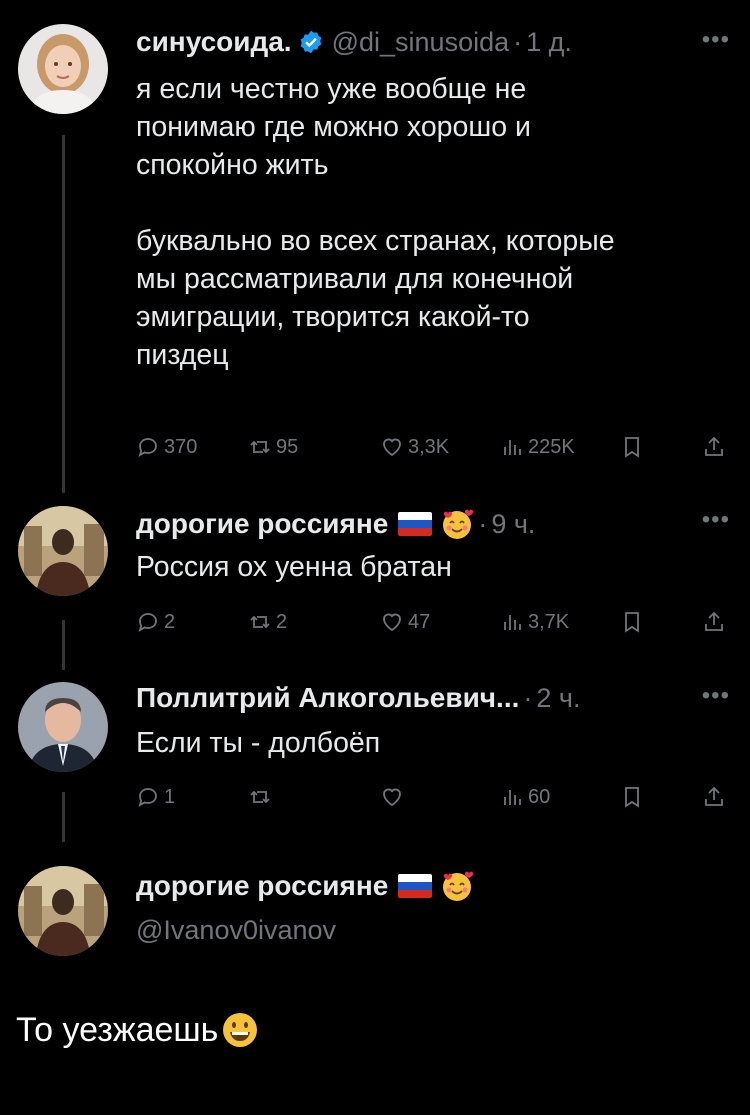 The height and width of the screenshot is (1115, 750). What do you see at coordinates (170, 796) in the screenshot?
I see `reply-count: 1` at bounding box center [170, 796].